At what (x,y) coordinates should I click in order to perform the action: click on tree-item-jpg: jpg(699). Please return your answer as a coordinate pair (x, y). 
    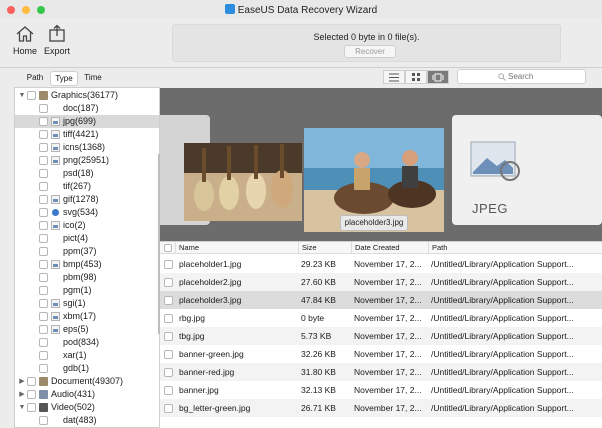
    Looking at the image, I should click on (87, 121).